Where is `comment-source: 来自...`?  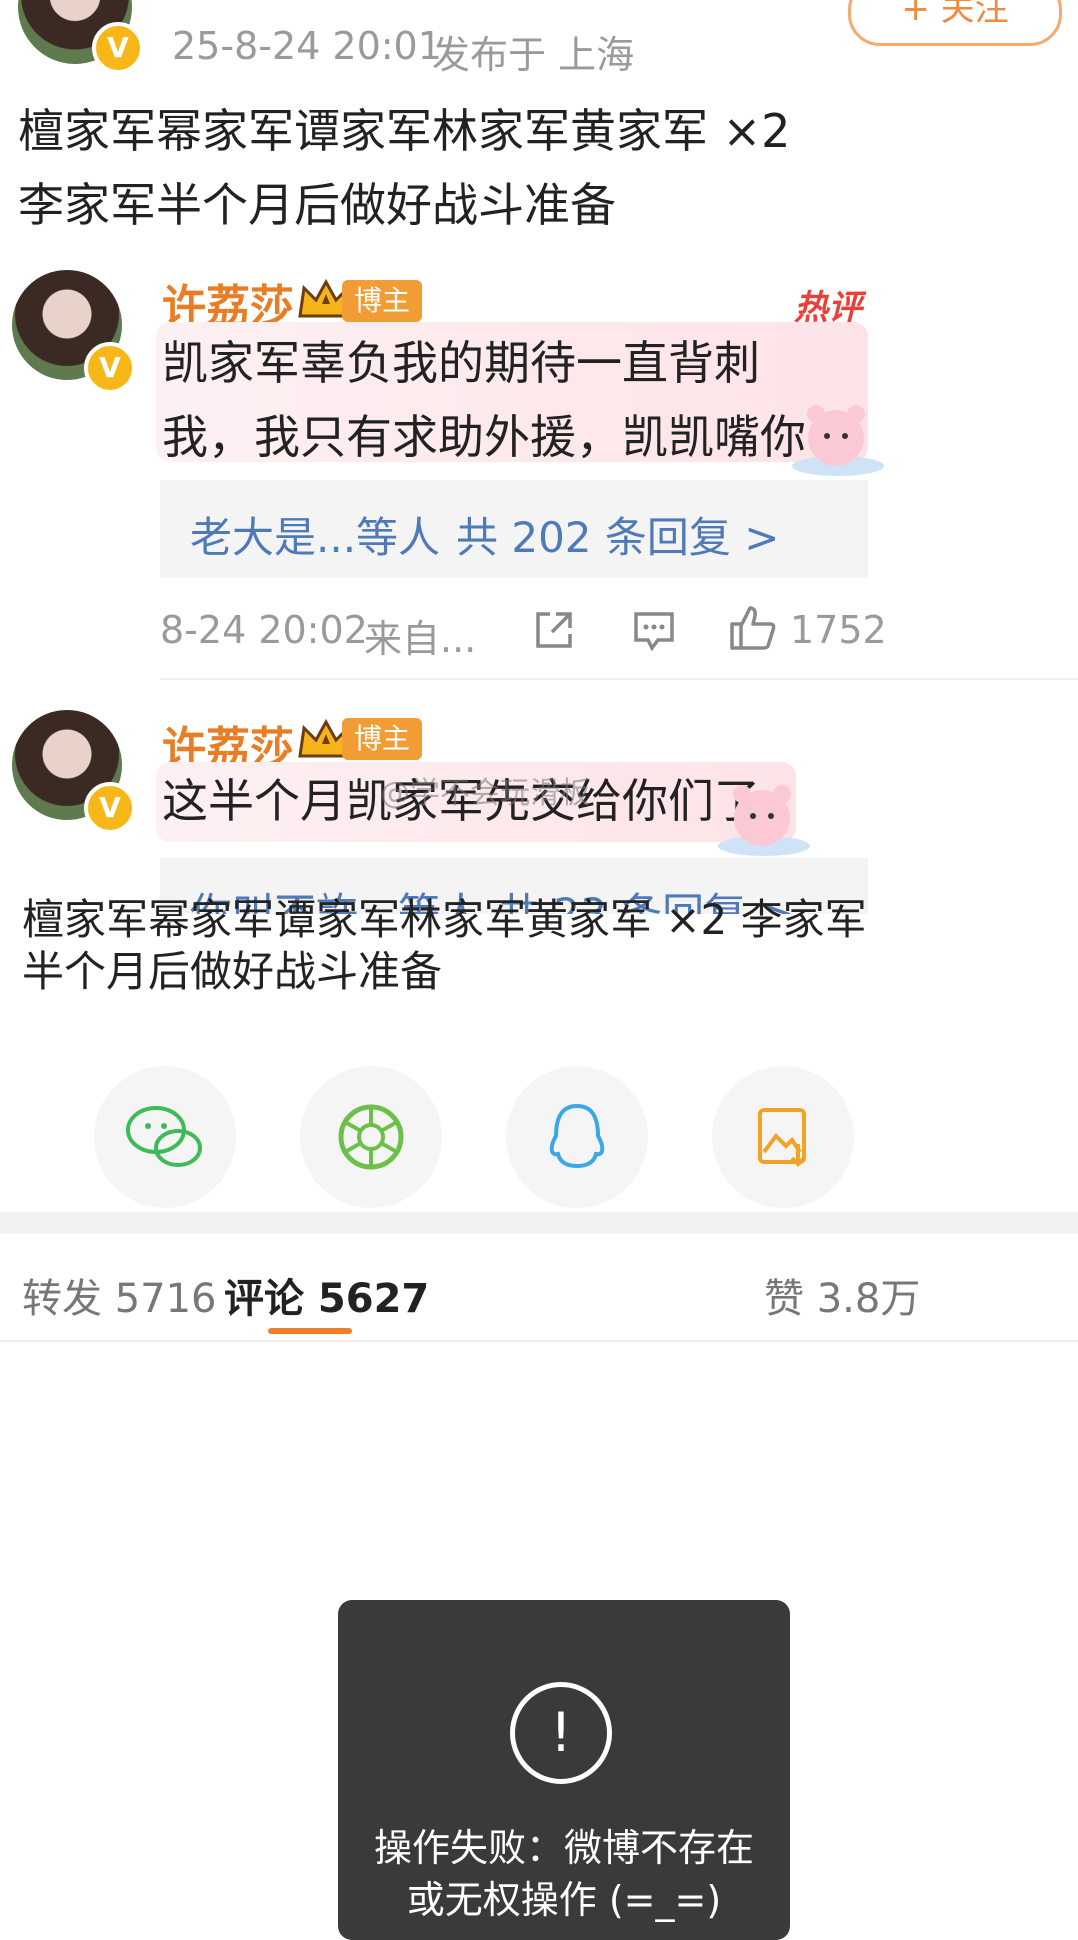 comment-source: 来自... is located at coordinates (420, 639).